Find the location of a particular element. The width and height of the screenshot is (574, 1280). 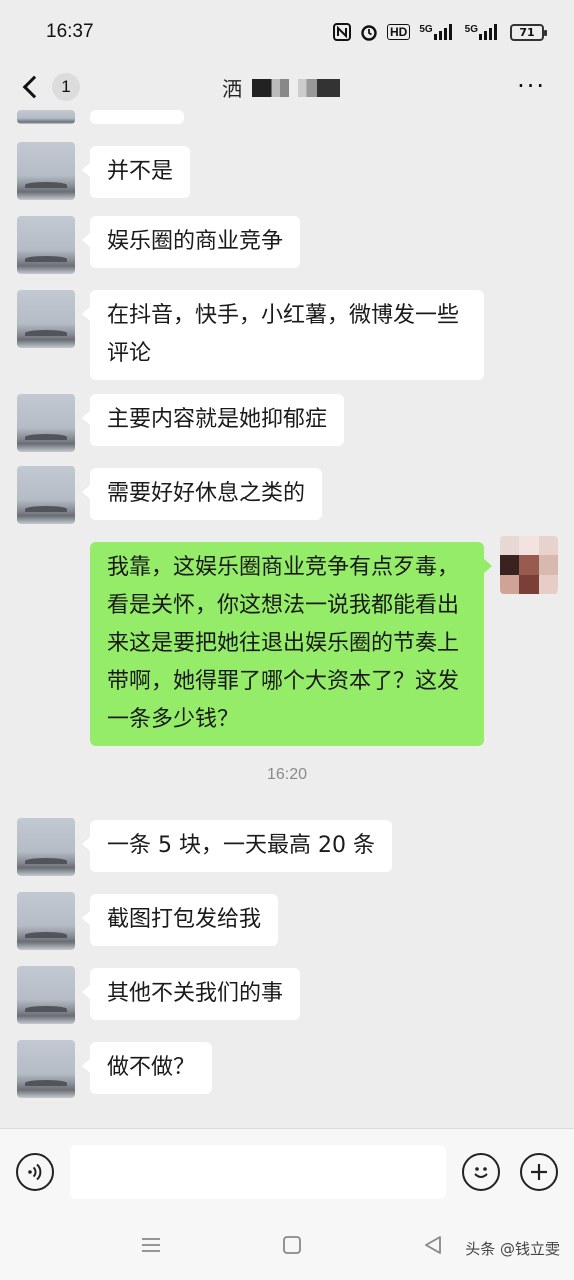

back-nav-button is located at coordinates (433, 1247).